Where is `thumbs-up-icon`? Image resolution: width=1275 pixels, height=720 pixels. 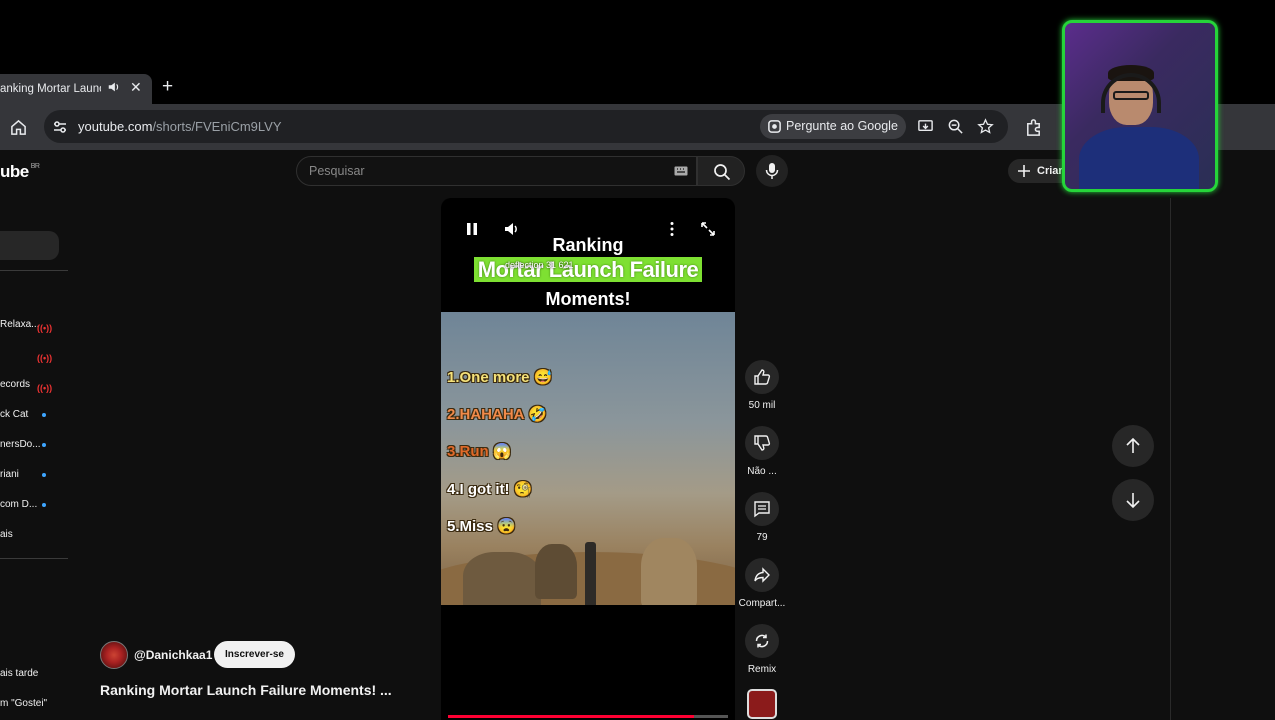
thumbs-up-icon is located at coordinates (762, 377).